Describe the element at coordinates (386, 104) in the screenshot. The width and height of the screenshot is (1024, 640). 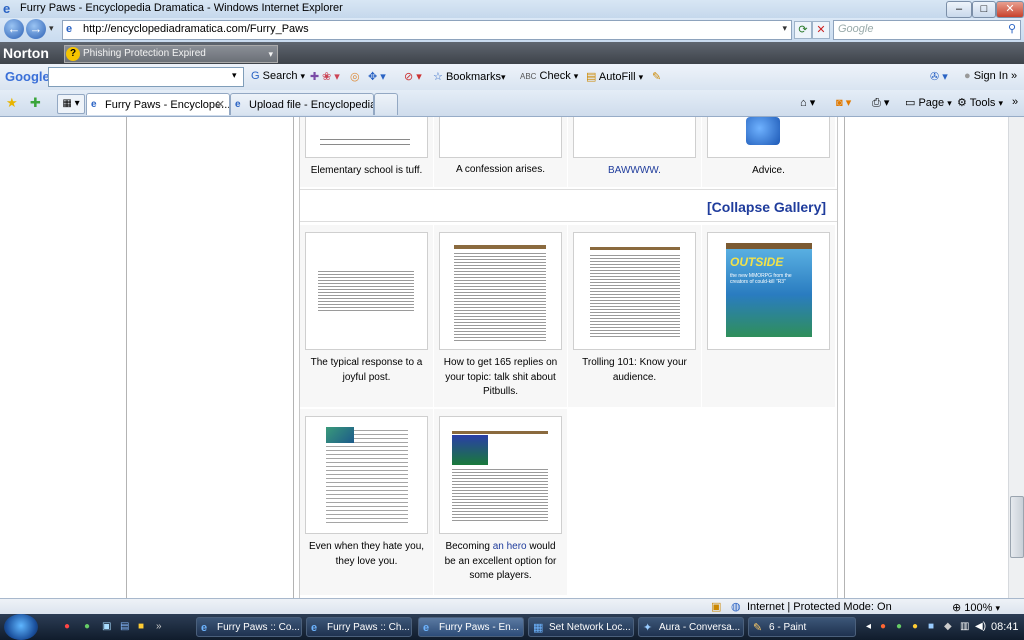
I see `new-tab-button` at that location.